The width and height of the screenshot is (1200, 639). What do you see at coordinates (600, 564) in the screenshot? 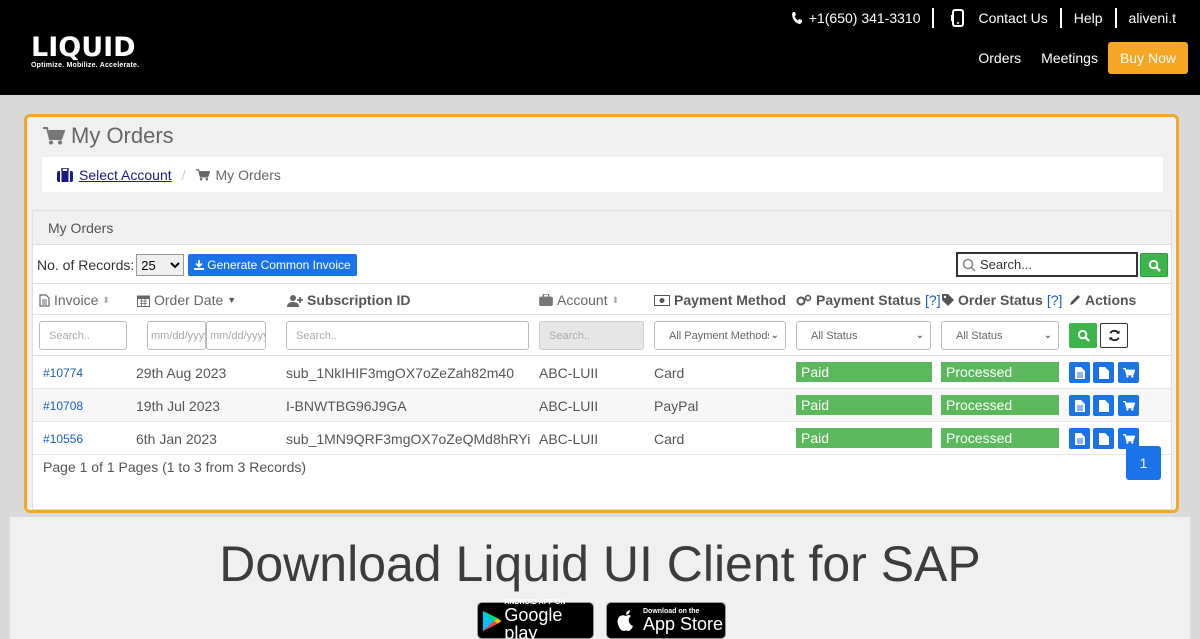
I see `download-title: Download Liquid UI Client for SAP` at bounding box center [600, 564].